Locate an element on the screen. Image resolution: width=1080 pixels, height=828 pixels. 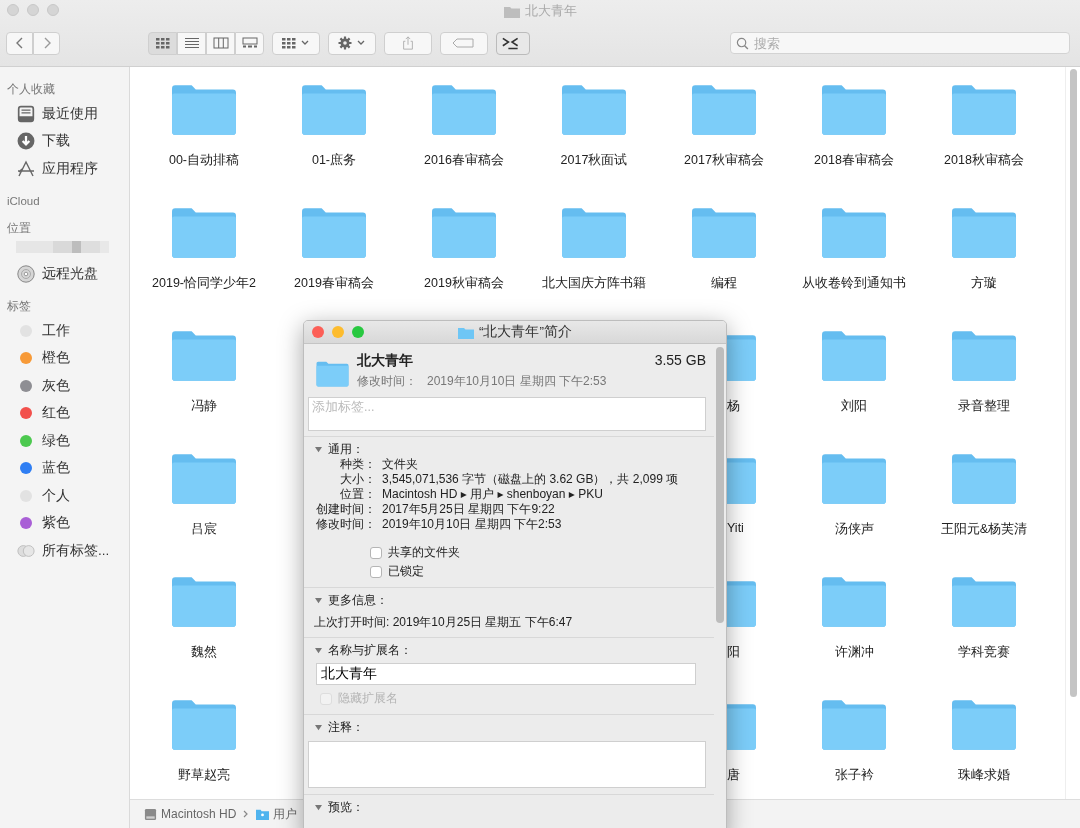
share-button is located at coordinates (408, 43).